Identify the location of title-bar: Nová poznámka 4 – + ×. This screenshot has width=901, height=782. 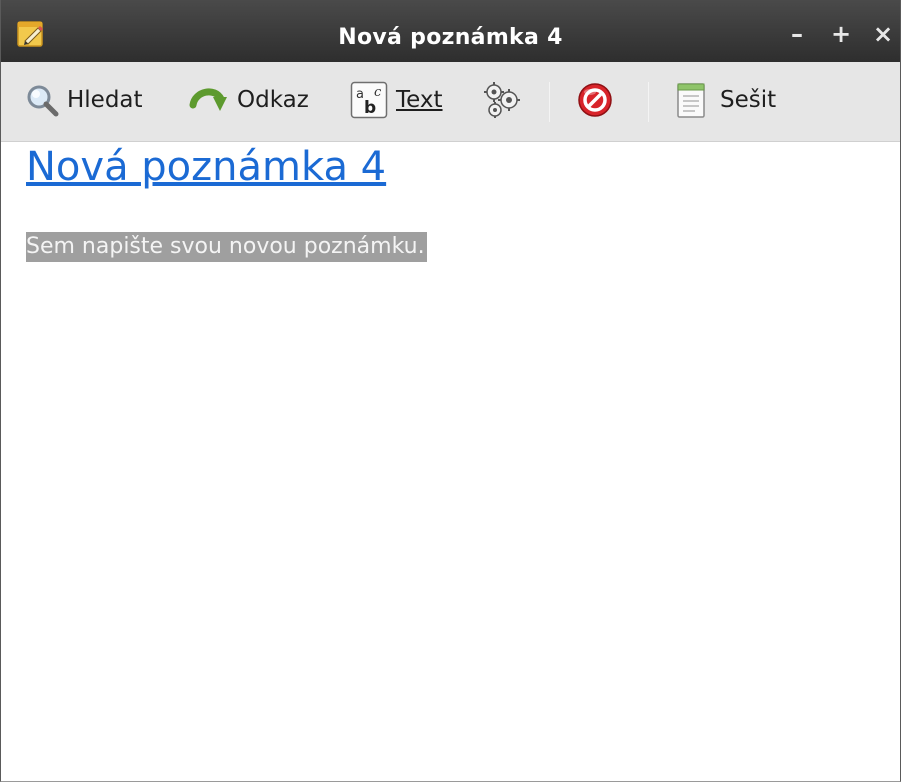
(450, 31).